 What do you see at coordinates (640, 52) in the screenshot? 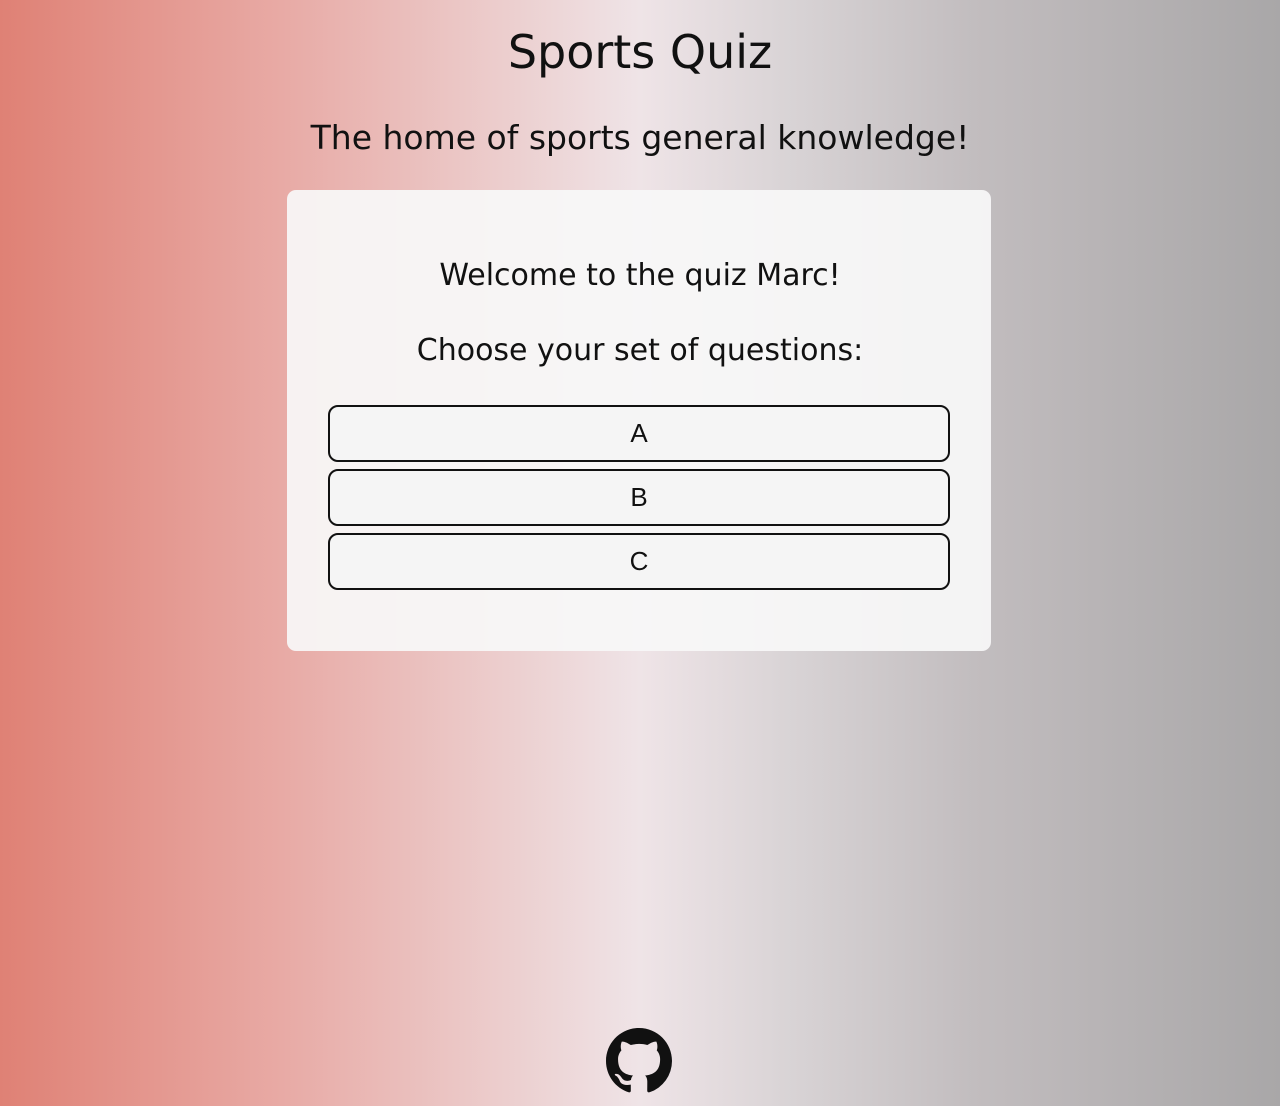
I see `page-title: Sports Quiz` at bounding box center [640, 52].